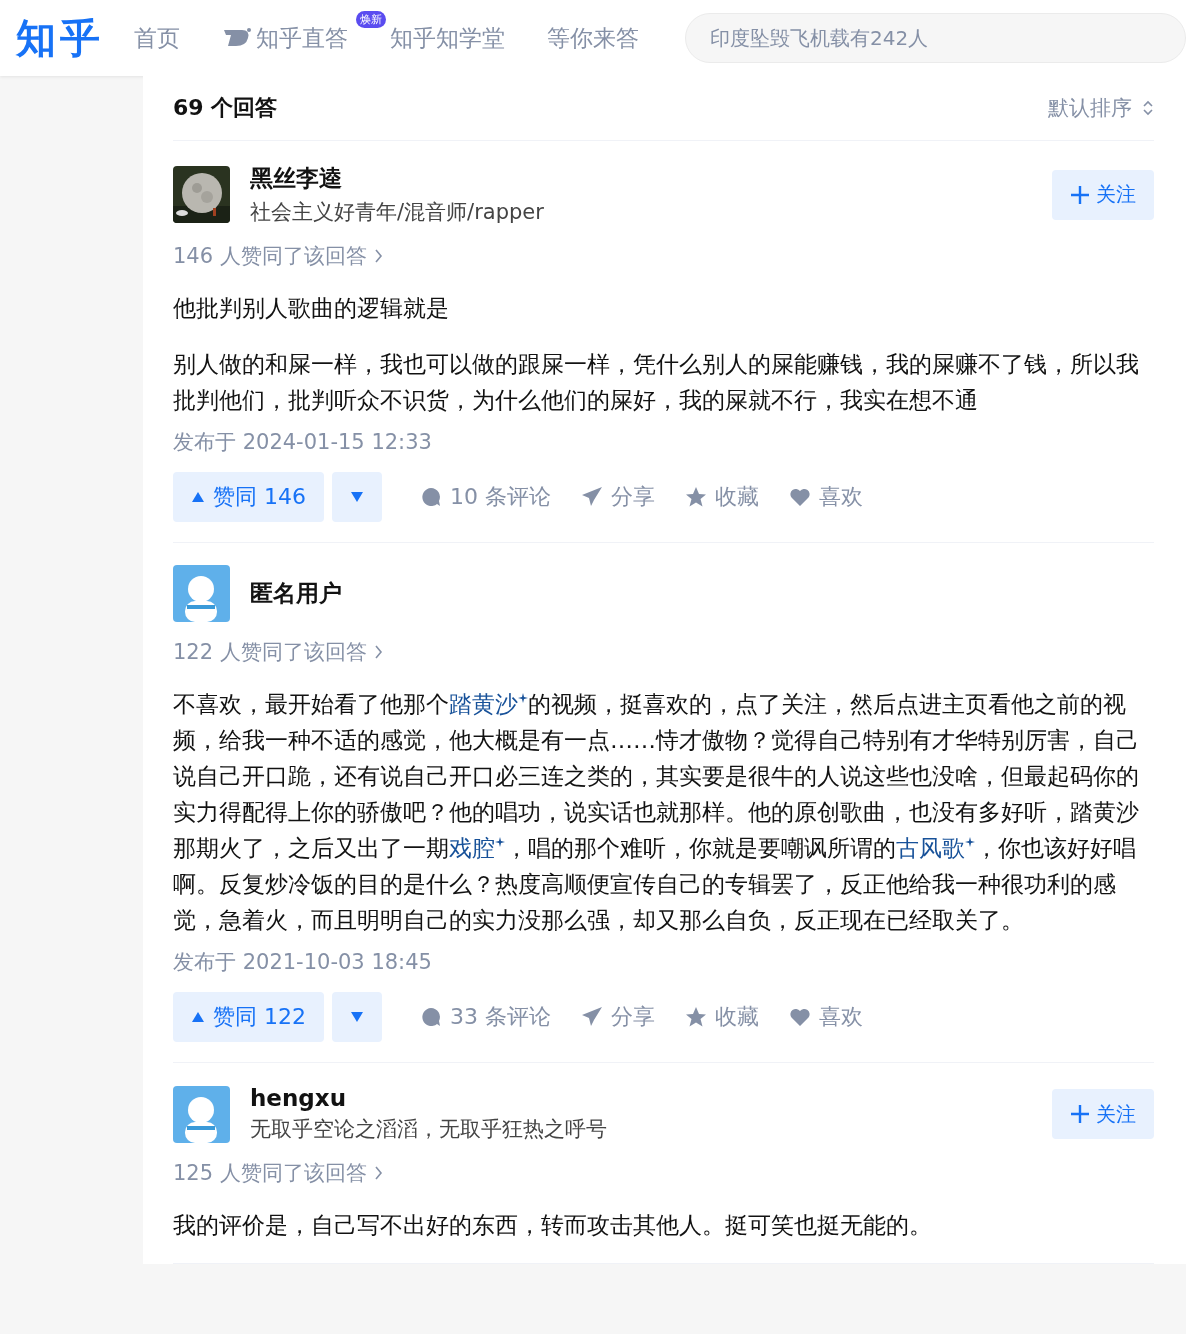  What do you see at coordinates (311, 308) in the screenshot?
I see `answer-paragraph: 他批判别人歌曲的逻辑就是` at bounding box center [311, 308].